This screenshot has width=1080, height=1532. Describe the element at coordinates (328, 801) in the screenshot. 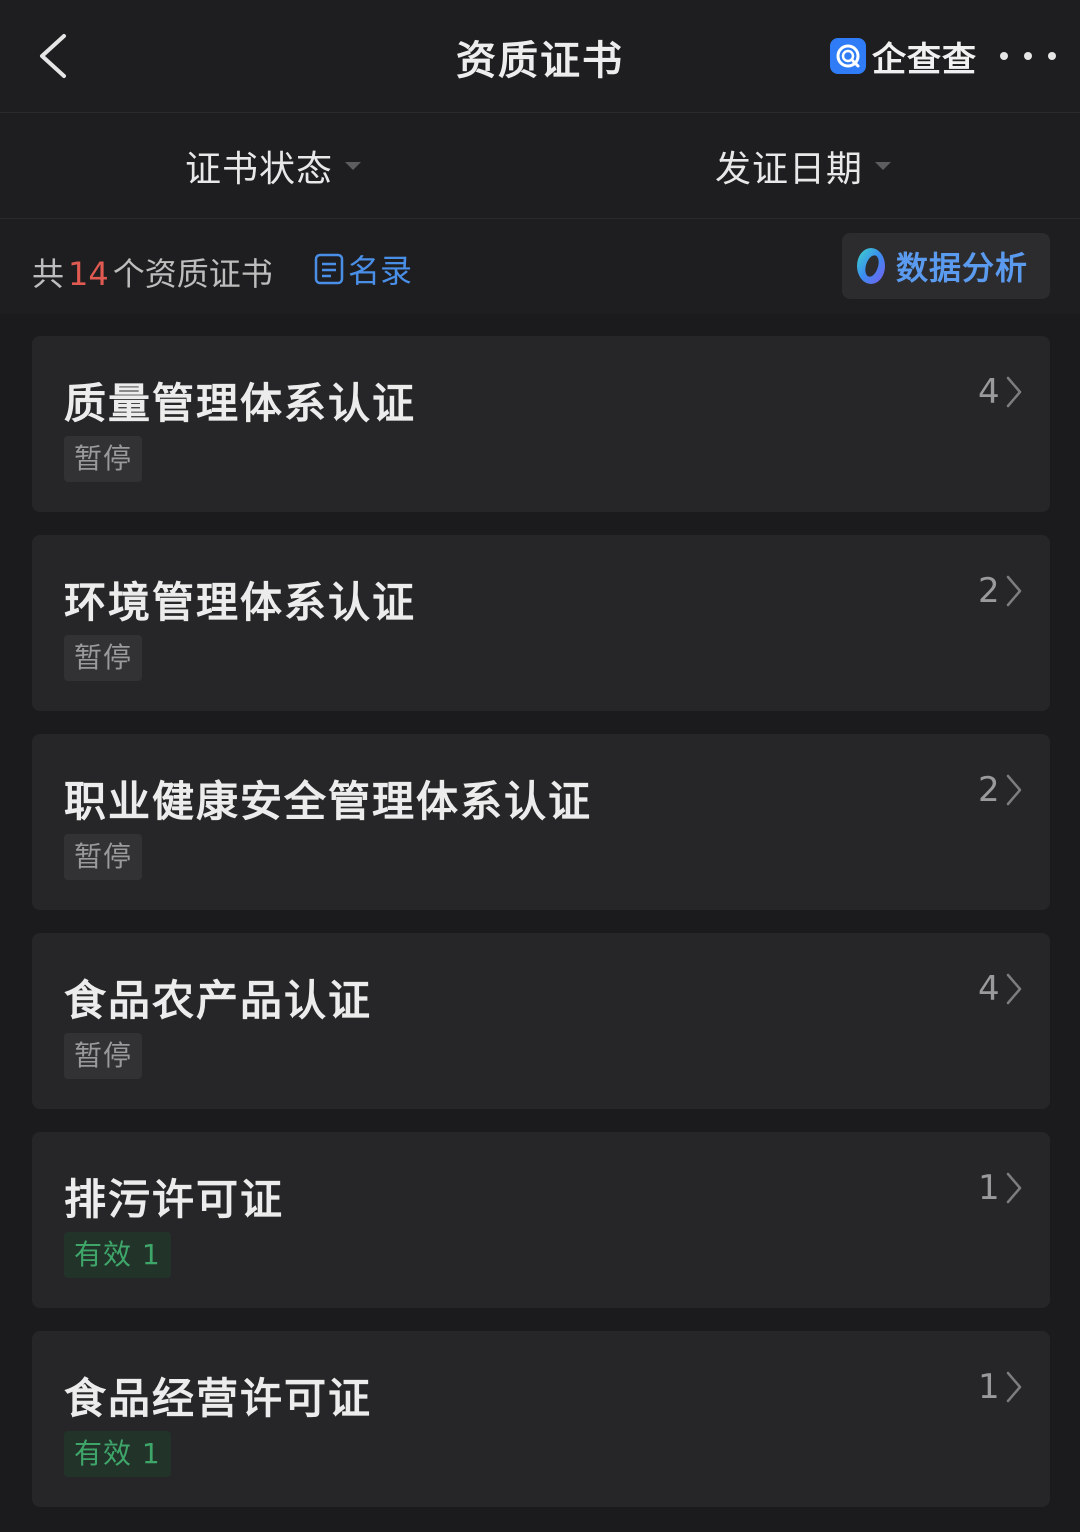

I see `certificate-name: 职业健康安全管理体系认证` at that location.